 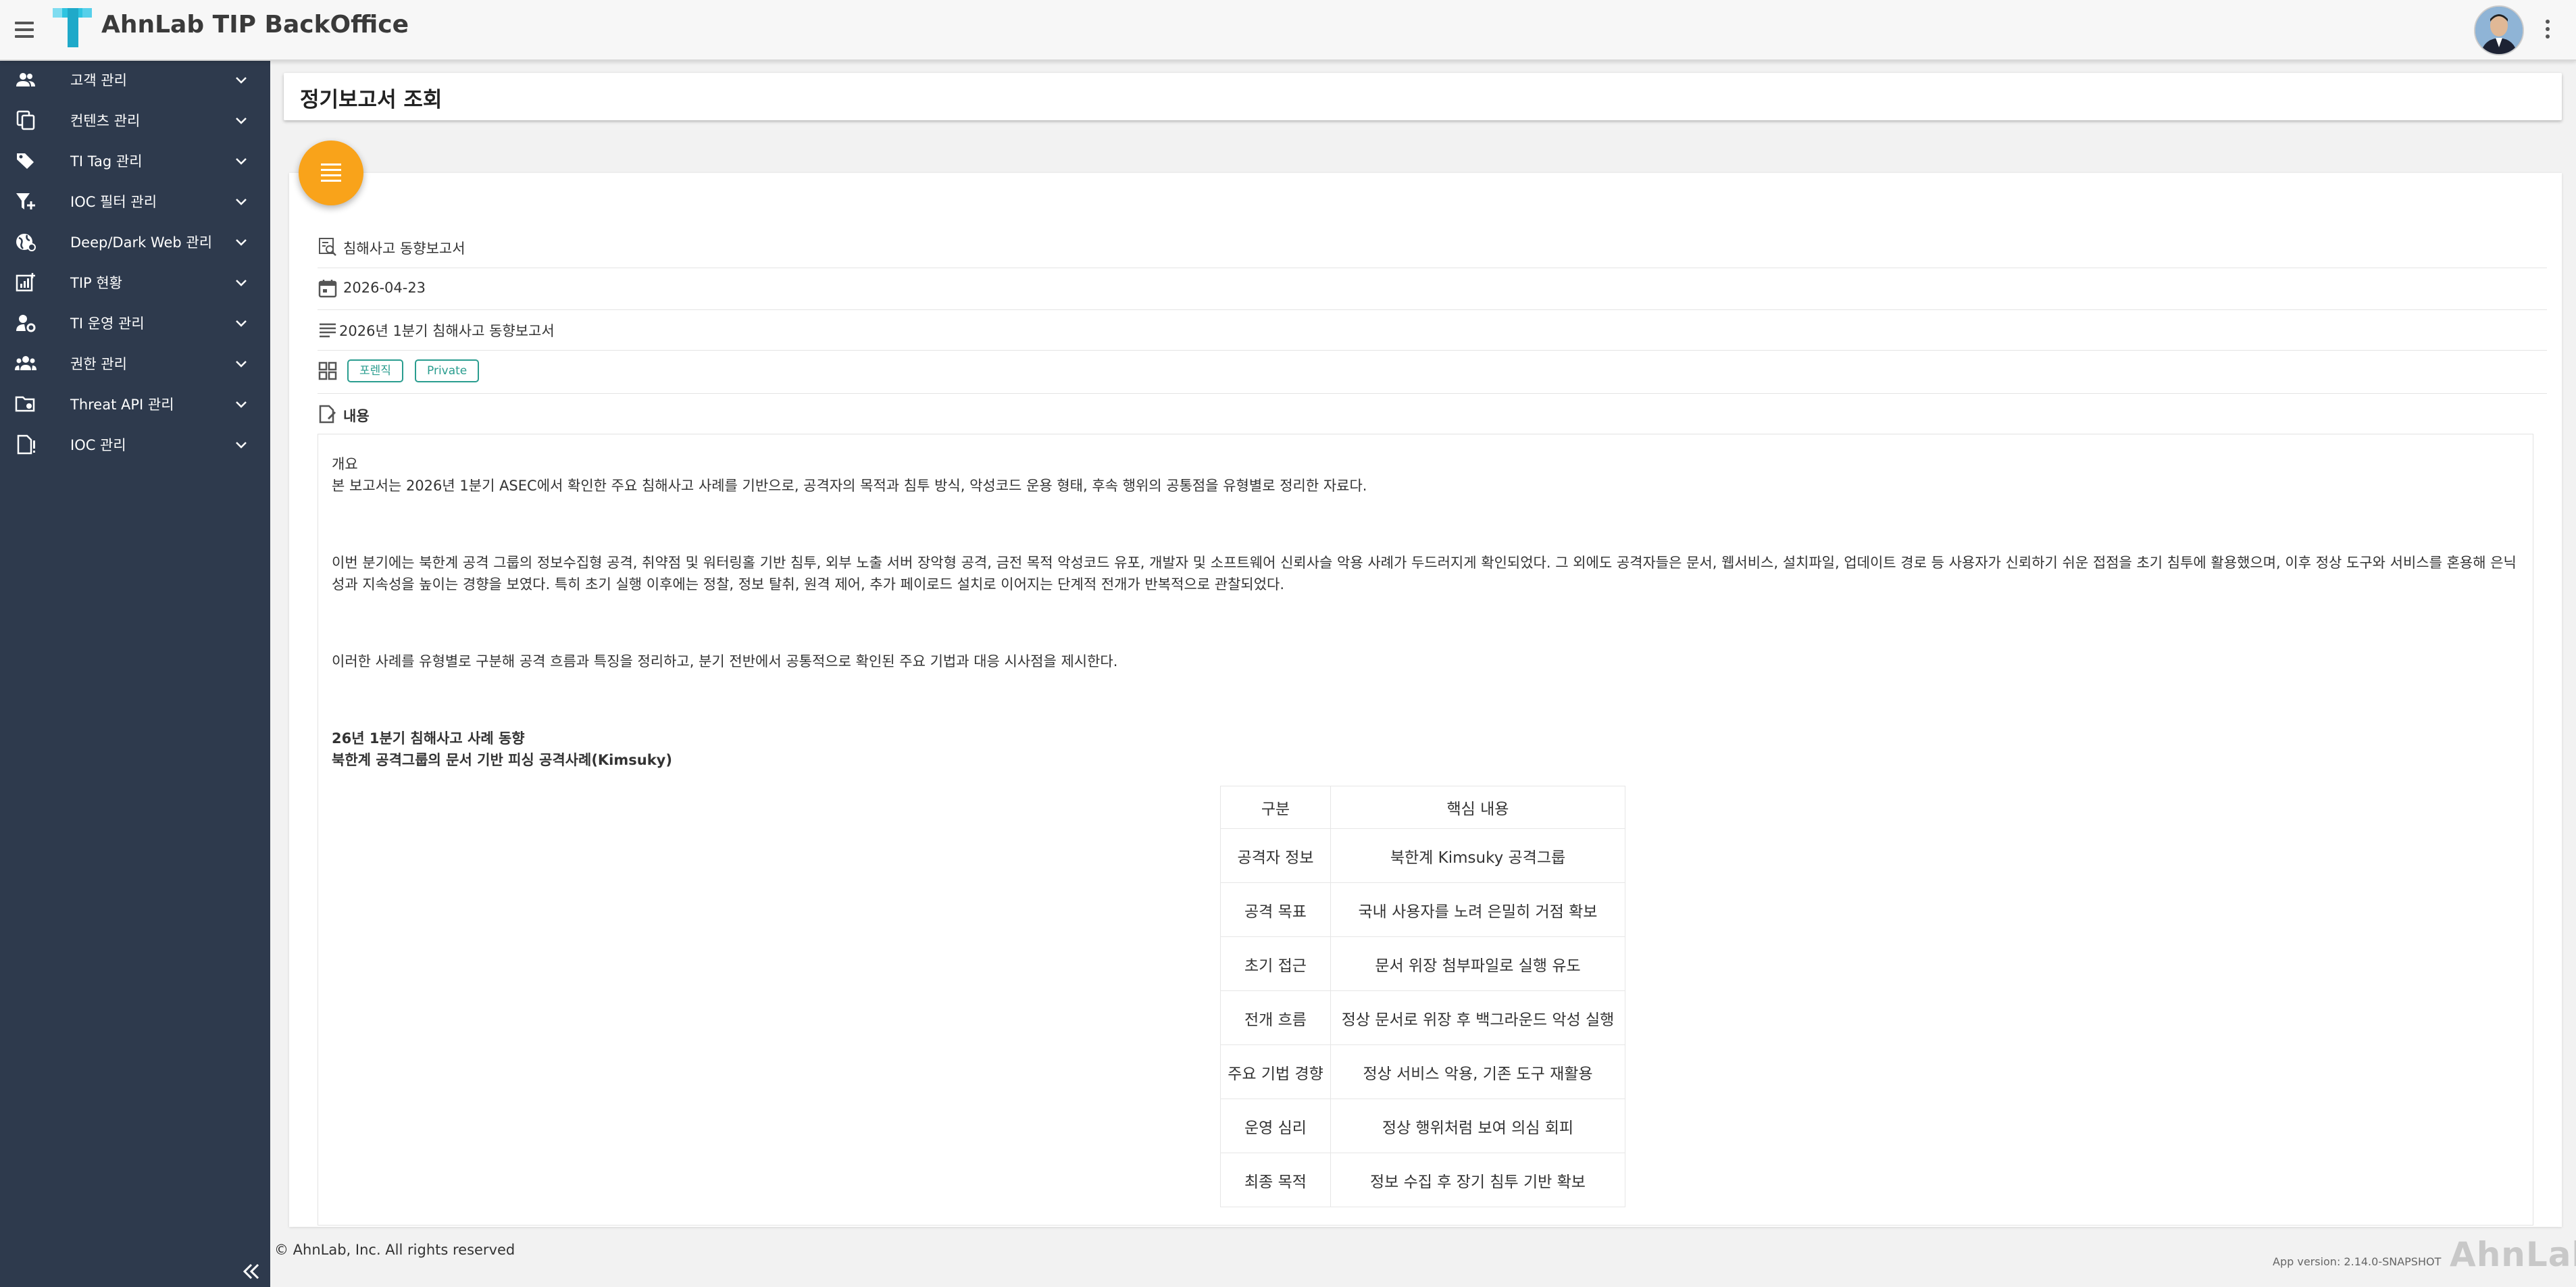 I want to click on document-info-icon, so click(x=26, y=444).